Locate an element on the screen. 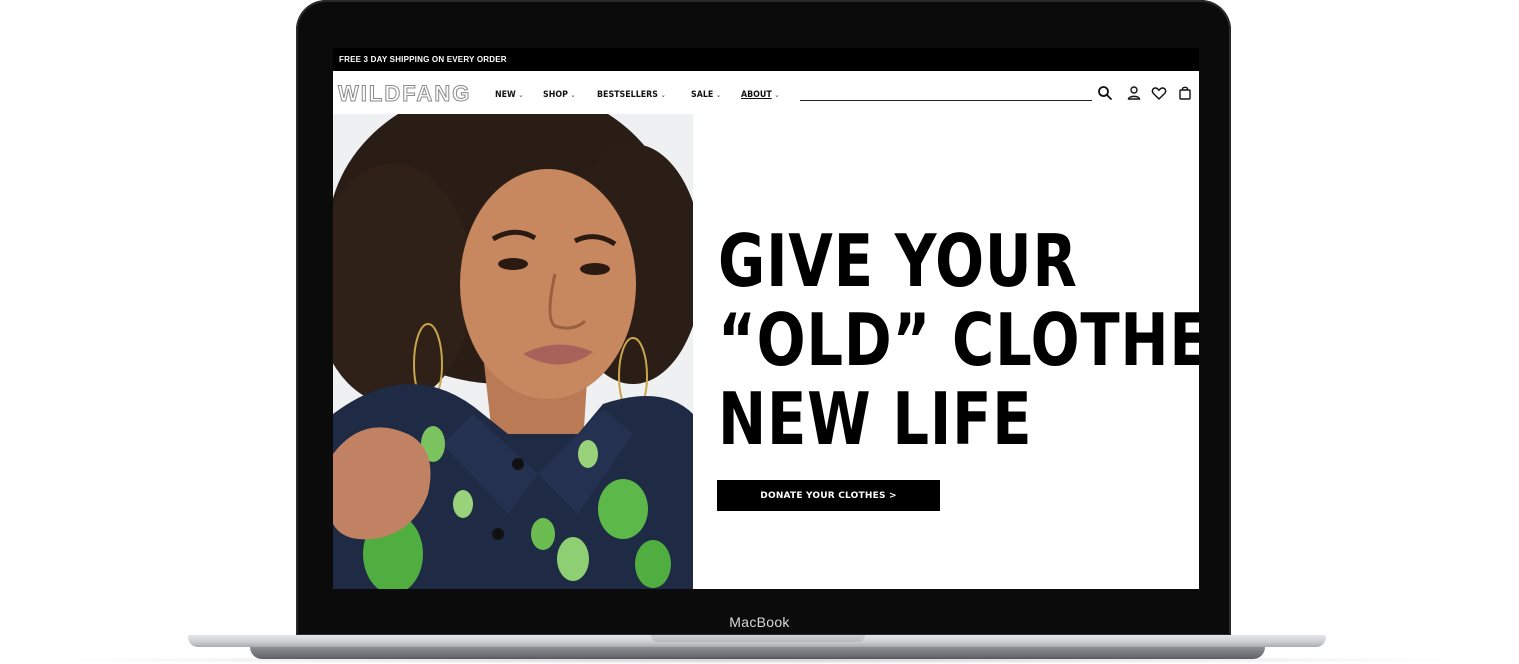  wishlist-icon is located at coordinates (1159, 93).